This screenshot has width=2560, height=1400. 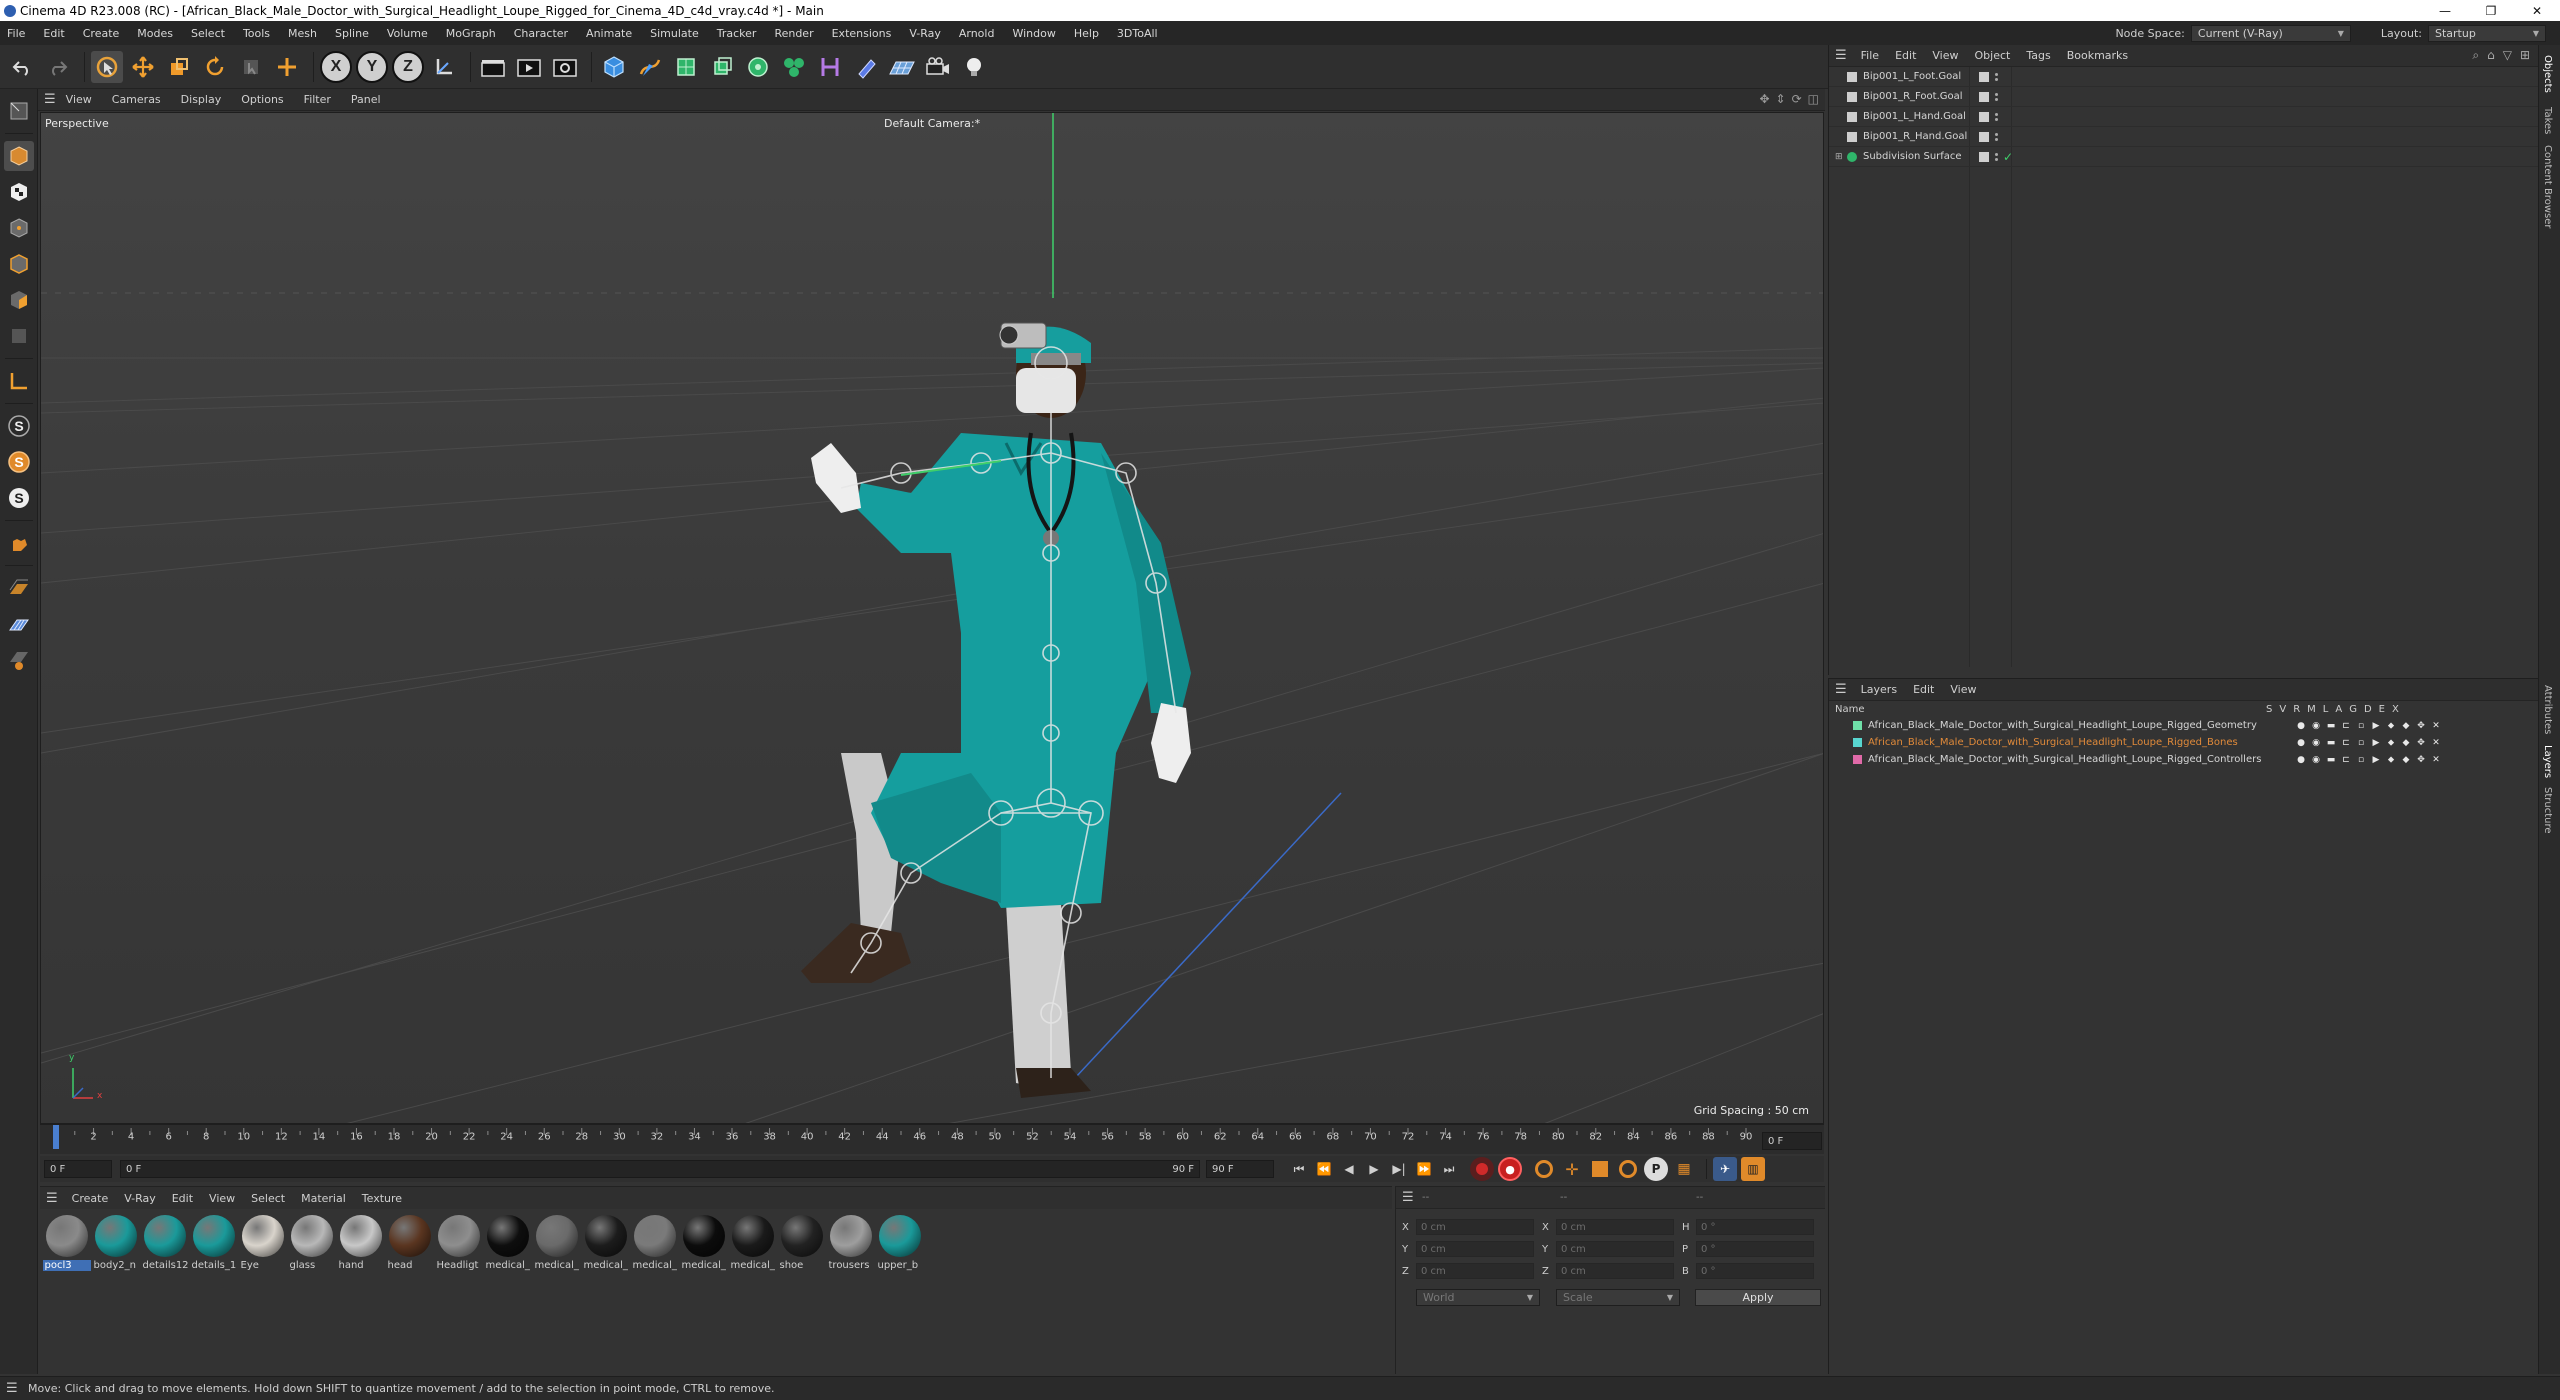 I want to click on polygons-mode-button, so click(x=19, y=300).